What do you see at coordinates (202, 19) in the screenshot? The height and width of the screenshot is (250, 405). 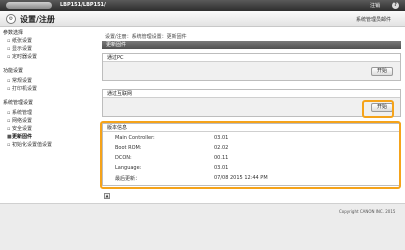 I see `title-bar: ⚙ 设置/注册 系统管理员邮件` at bounding box center [202, 19].